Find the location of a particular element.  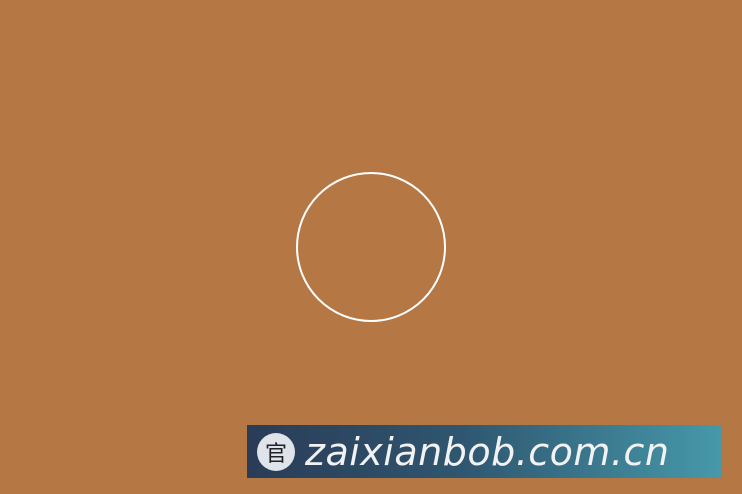

watermark-badge-text: 官 is located at coordinates (275, 454).